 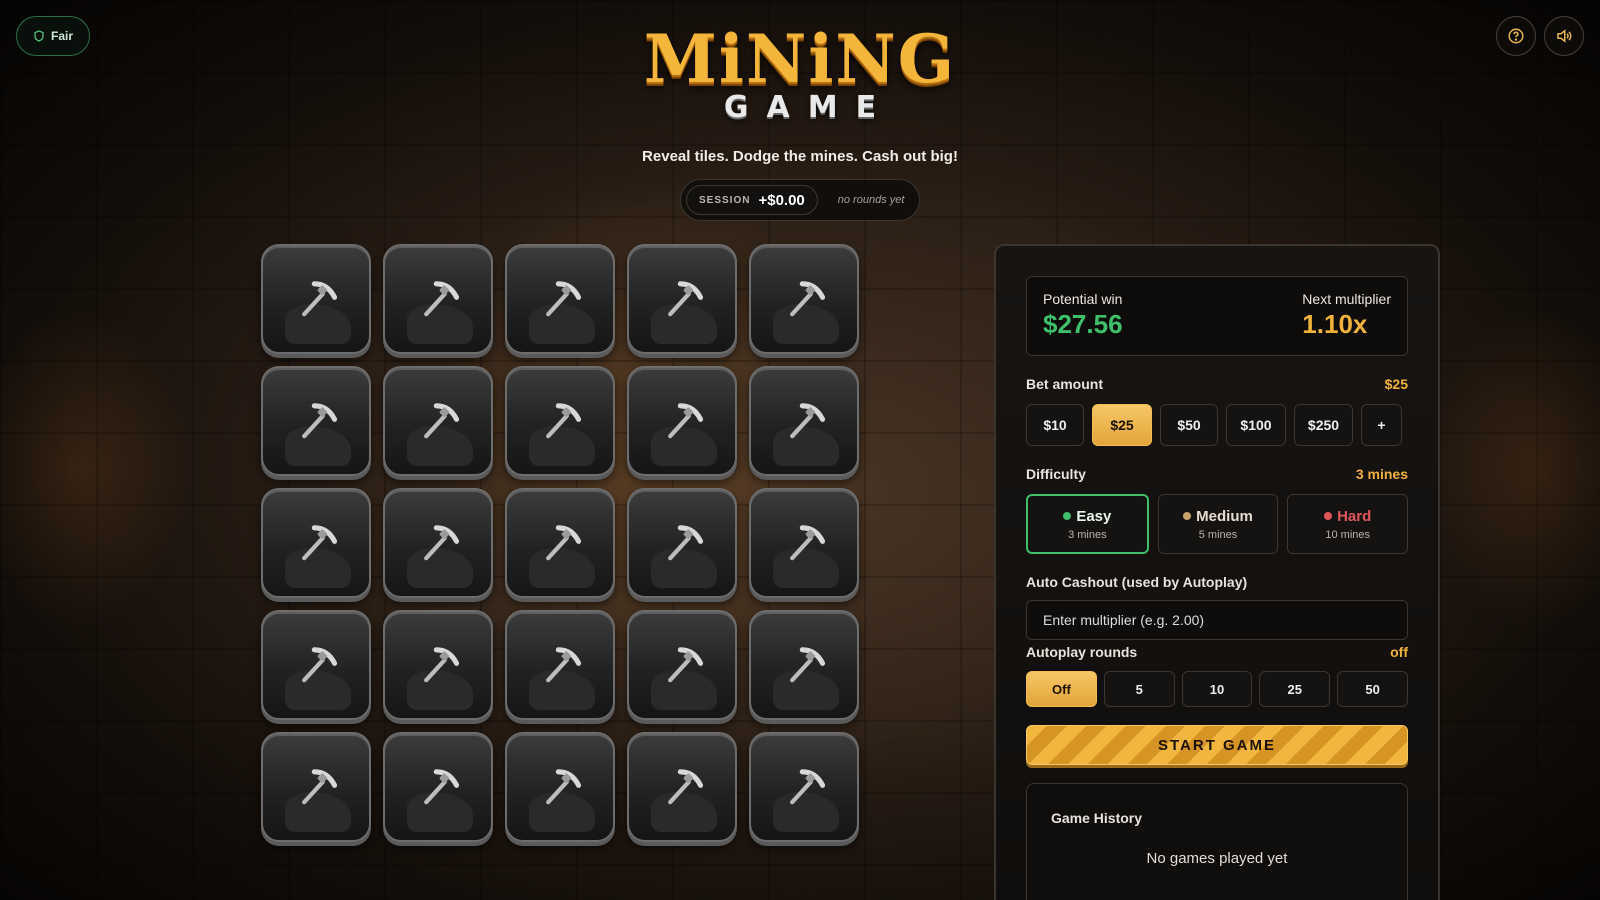 What do you see at coordinates (1217, 858) in the screenshot?
I see `history-empty: No games played yet` at bounding box center [1217, 858].